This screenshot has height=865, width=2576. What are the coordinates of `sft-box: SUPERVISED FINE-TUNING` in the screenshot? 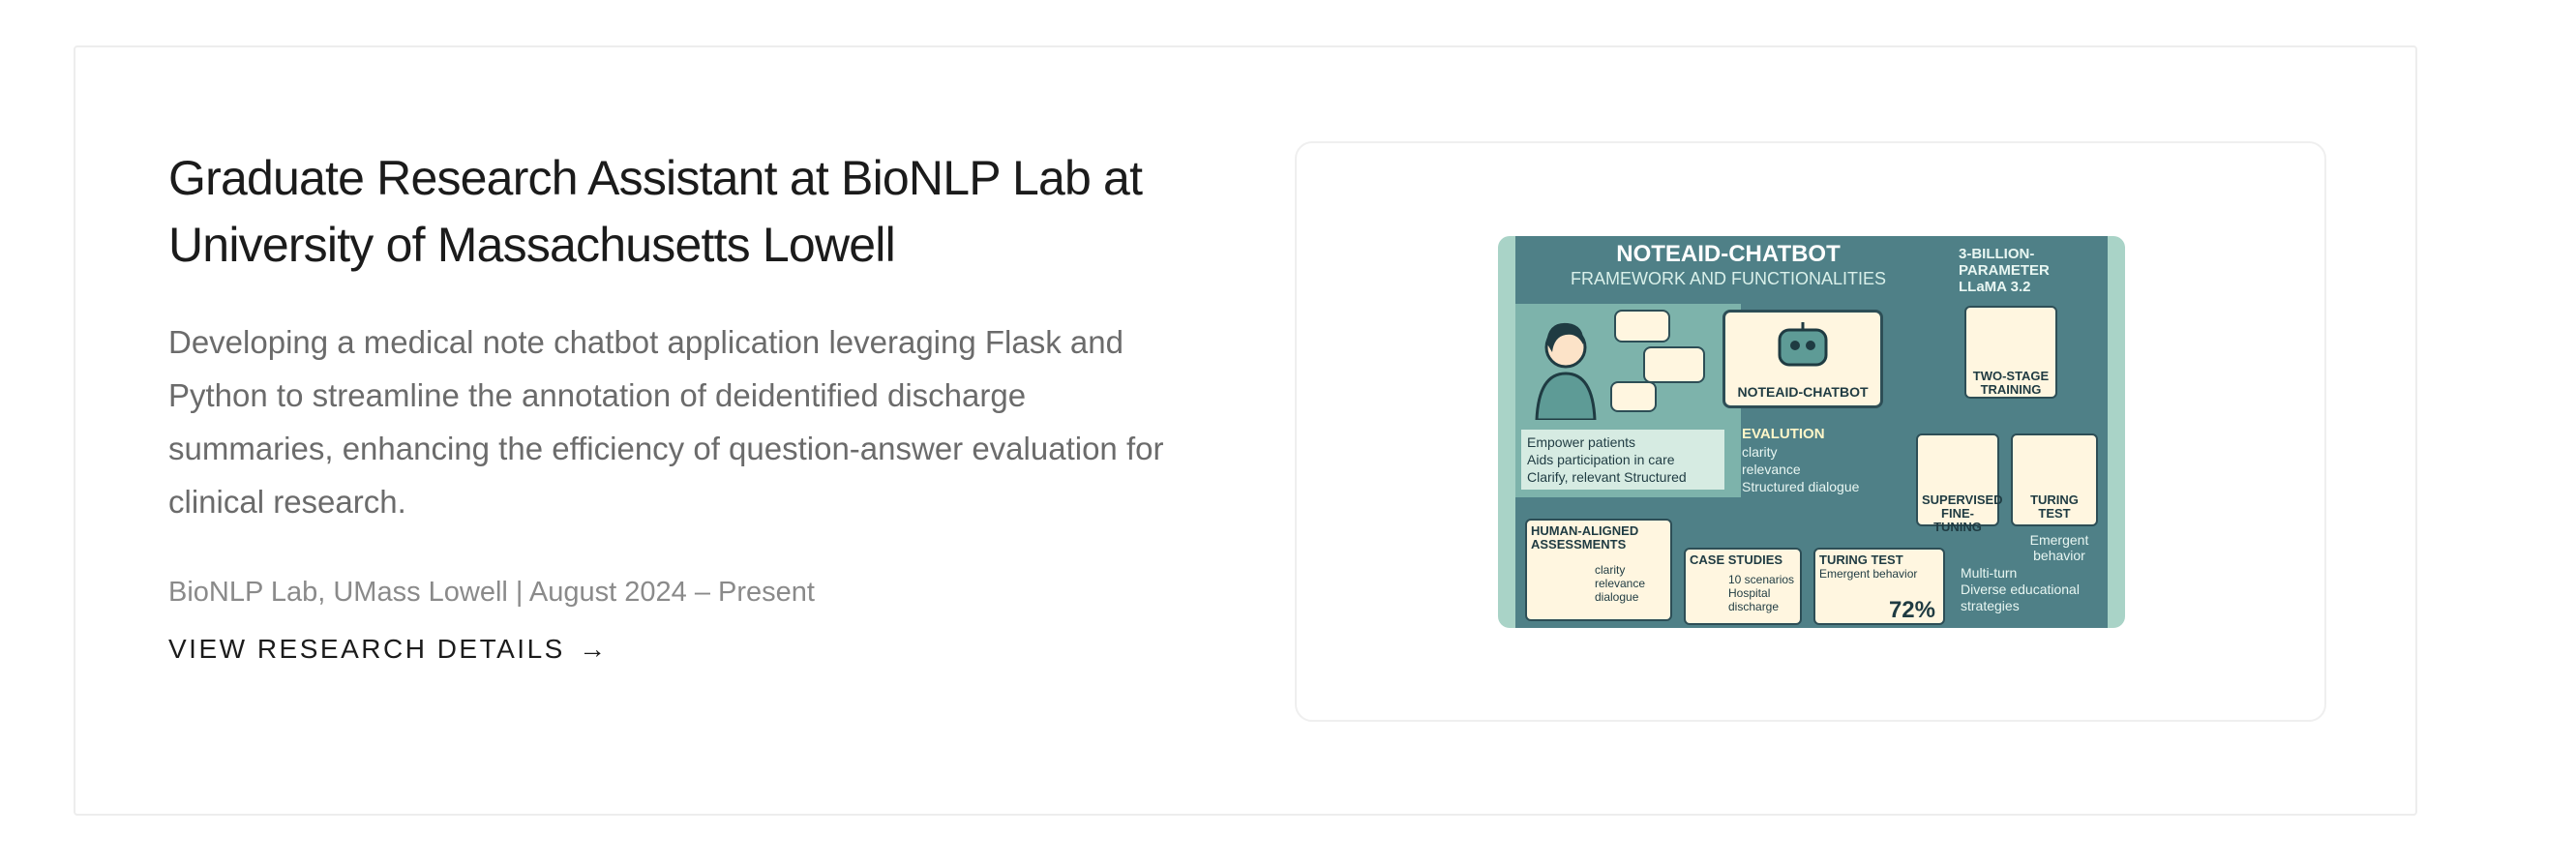 It's located at (1959, 483).